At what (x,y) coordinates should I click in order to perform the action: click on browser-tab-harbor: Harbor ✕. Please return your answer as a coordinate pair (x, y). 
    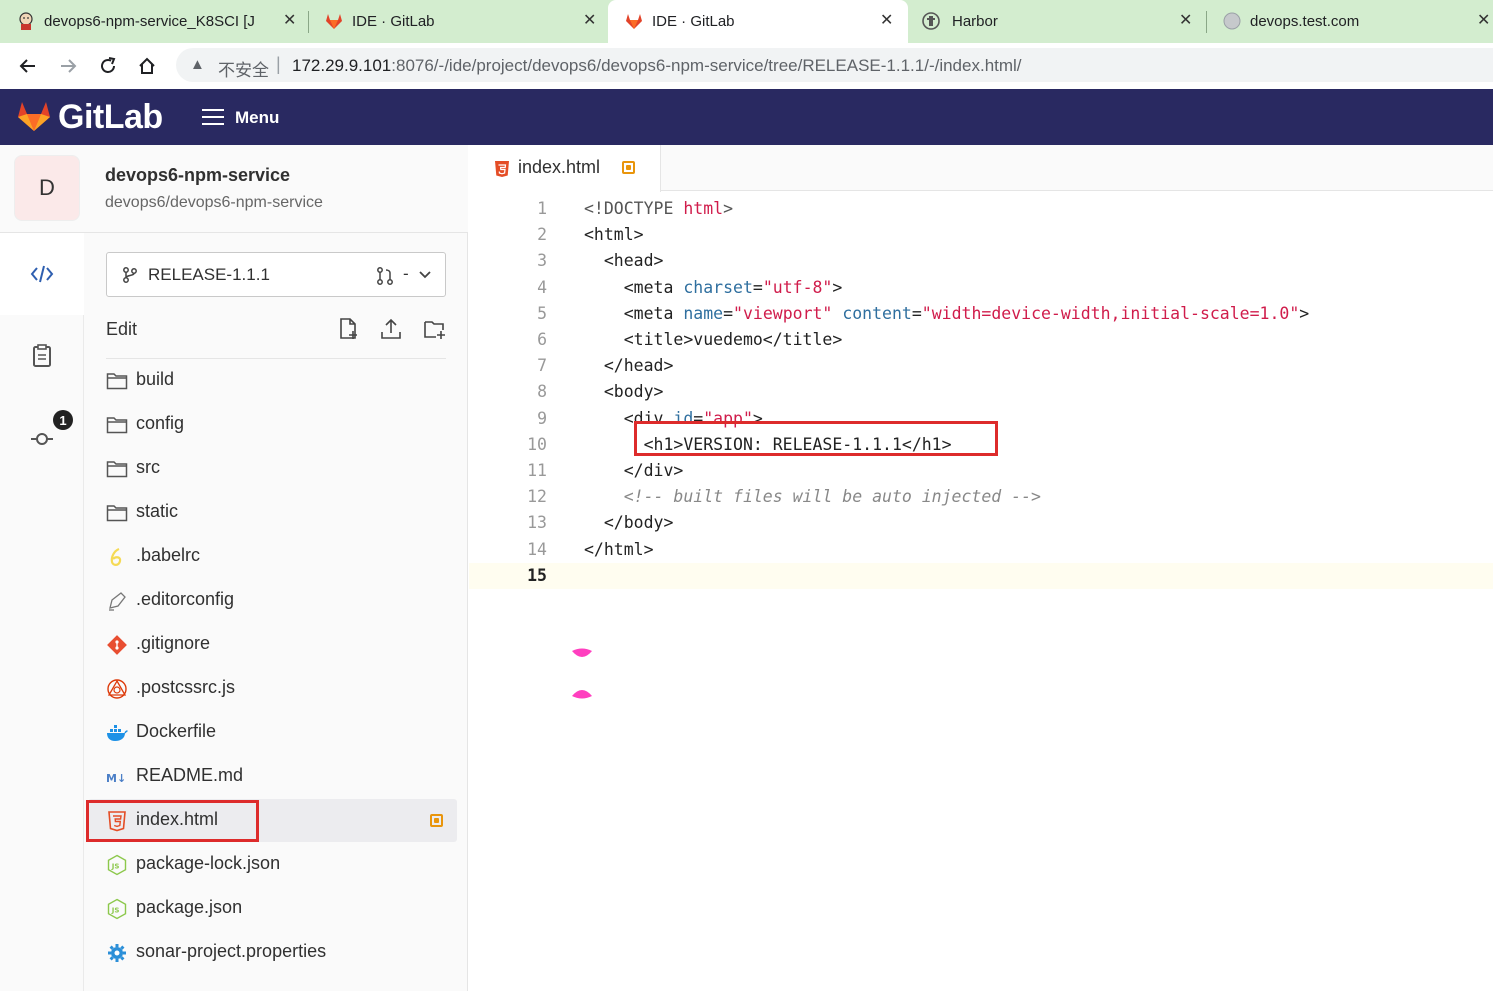
    Looking at the image, I should click on (1056, 21).